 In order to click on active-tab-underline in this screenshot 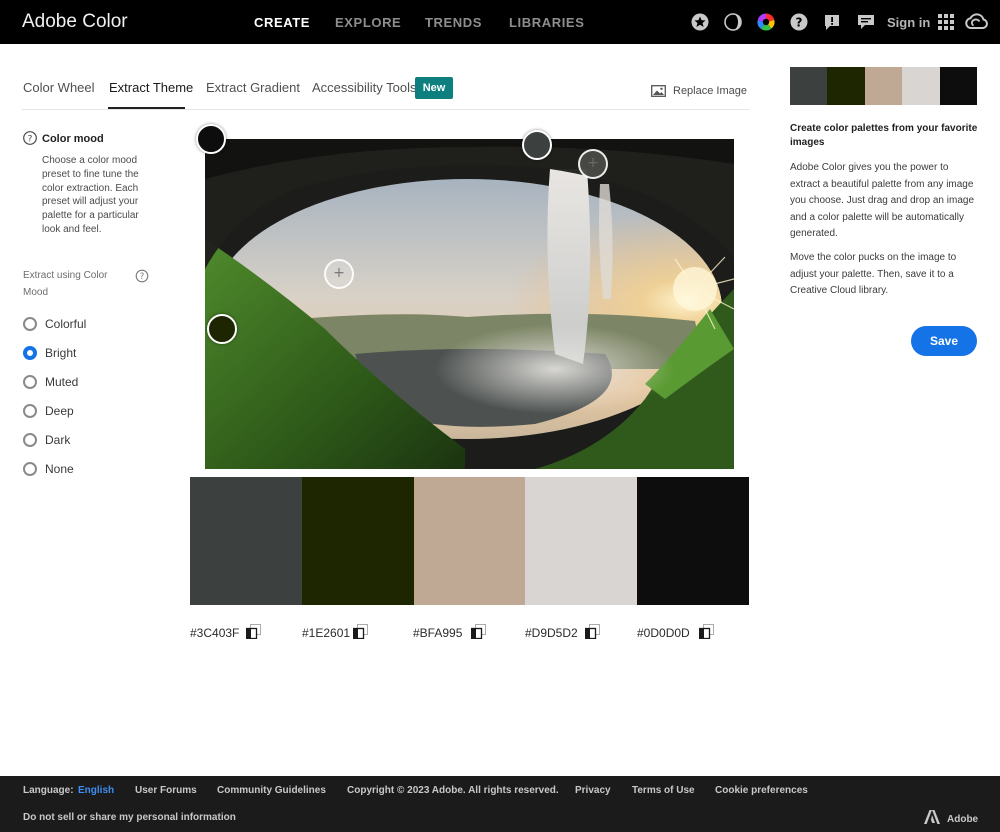, I will do `click(146, 108)`.